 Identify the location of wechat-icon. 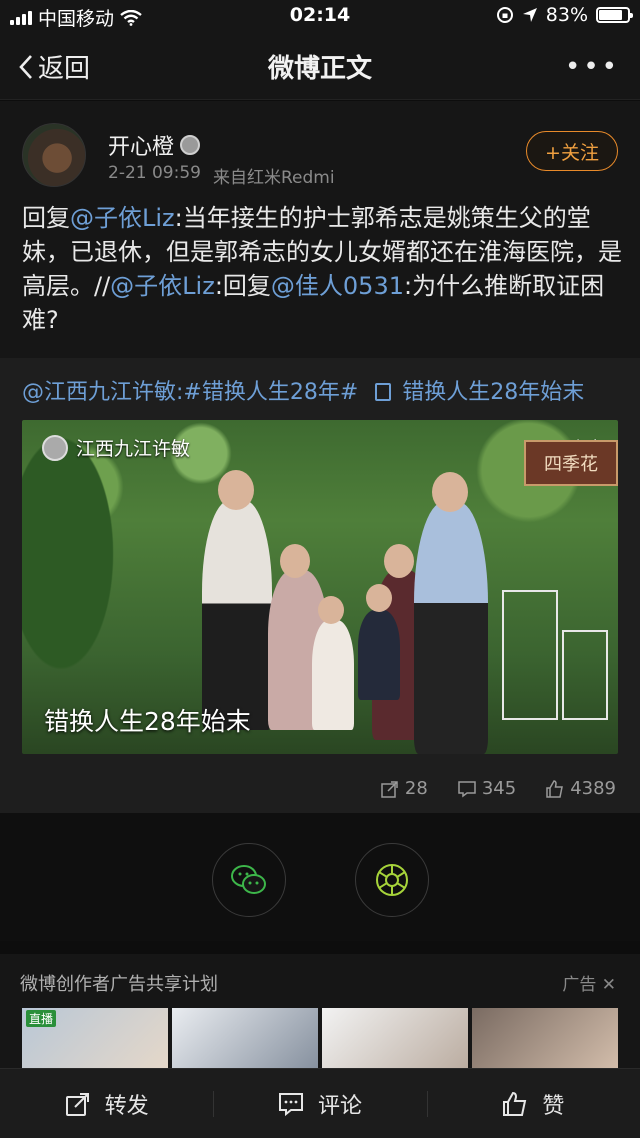
(248, 879).